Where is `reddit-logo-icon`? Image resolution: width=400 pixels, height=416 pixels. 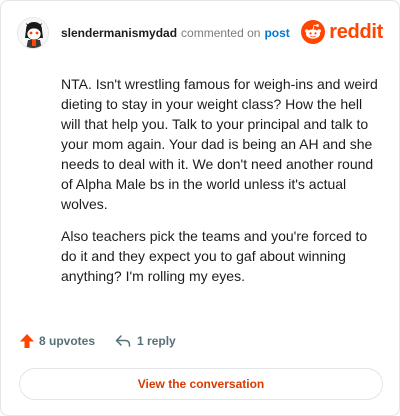 reddit-logo-icon is located at coordinates (313, 32).